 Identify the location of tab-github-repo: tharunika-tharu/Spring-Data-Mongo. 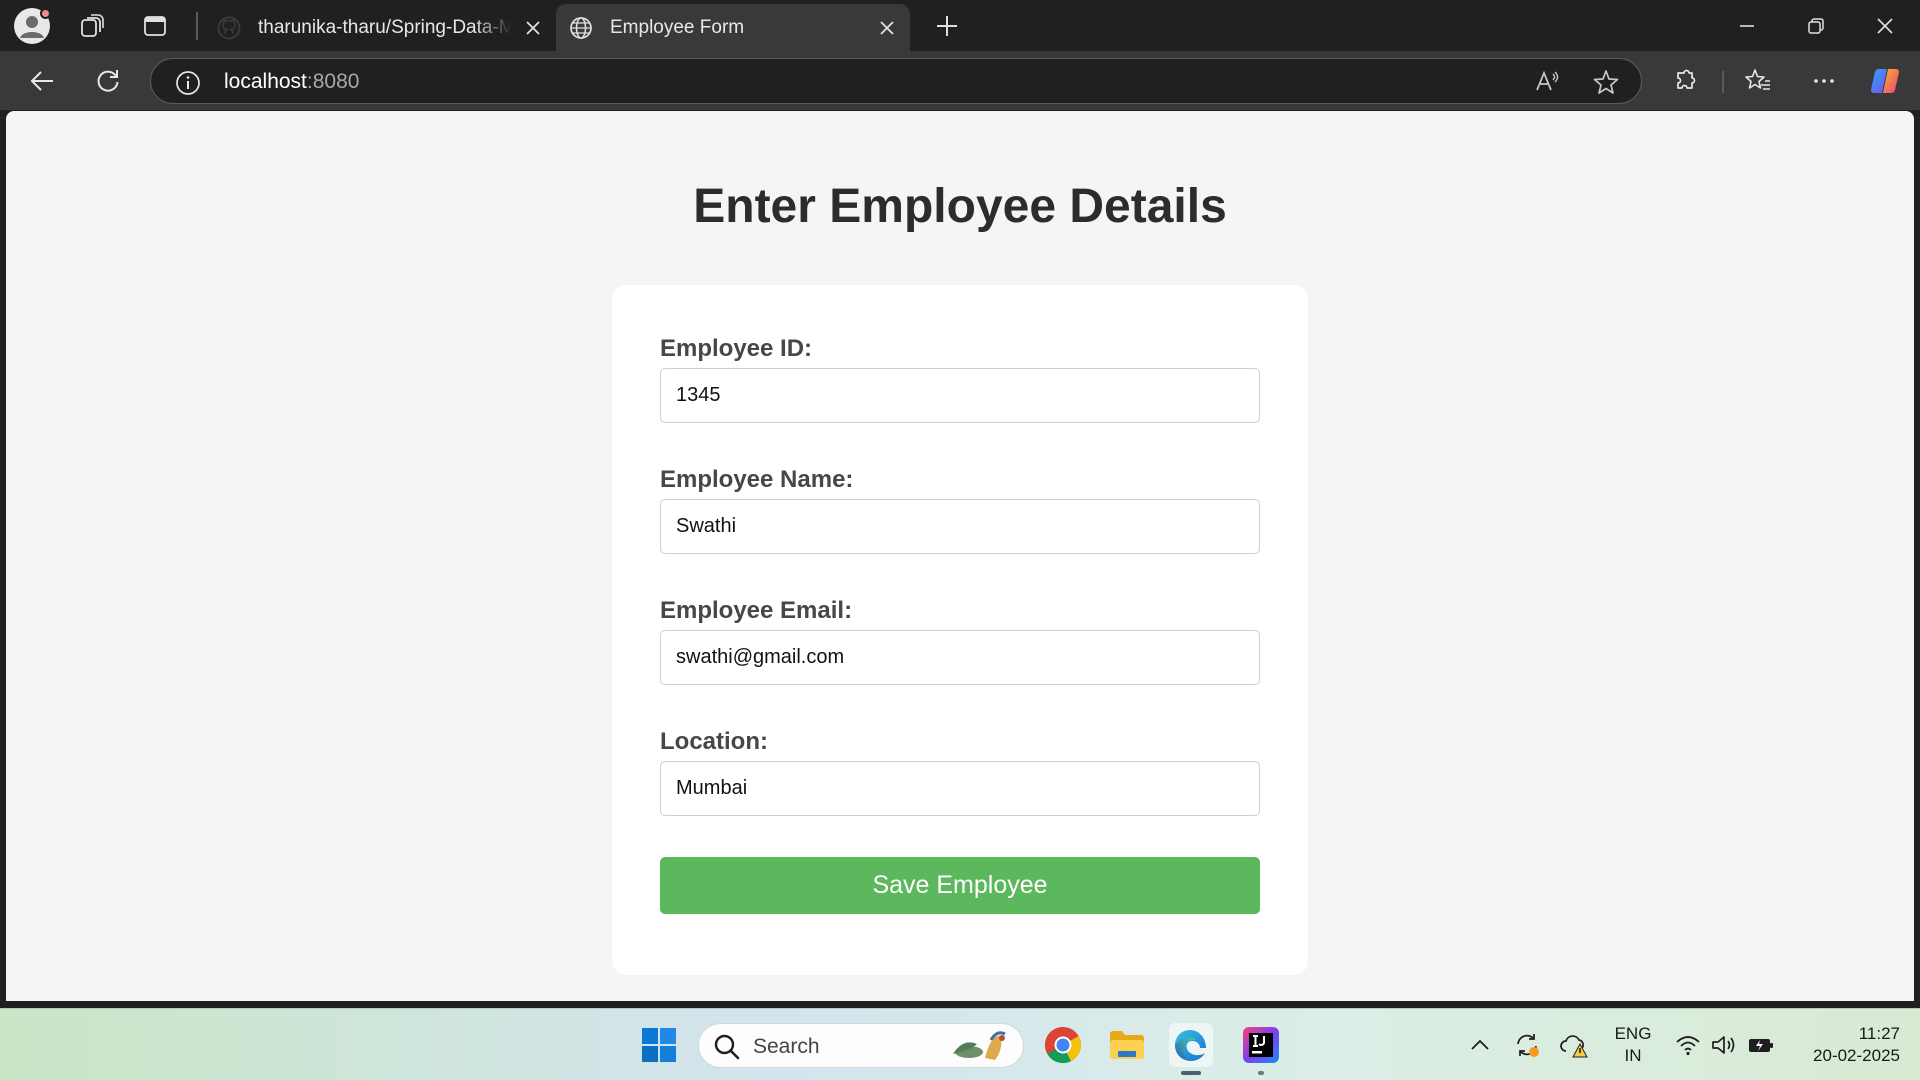
(380, 27).